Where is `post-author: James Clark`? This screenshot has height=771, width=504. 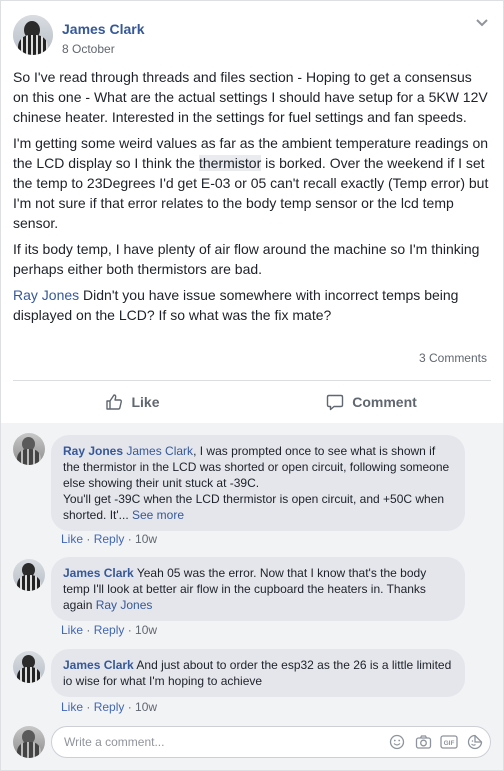
post-author: James Clark is located at coordinates (103, 29).